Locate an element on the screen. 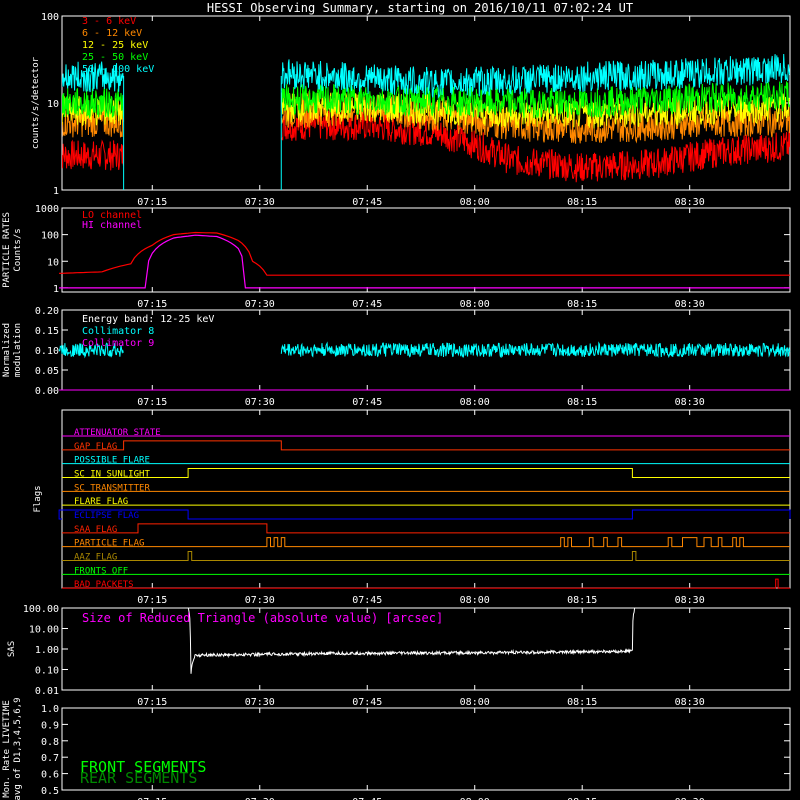 The image size is (800, 800). flag-label-3: SC IN SUNLIGHT is located at coordinates (112, 475).